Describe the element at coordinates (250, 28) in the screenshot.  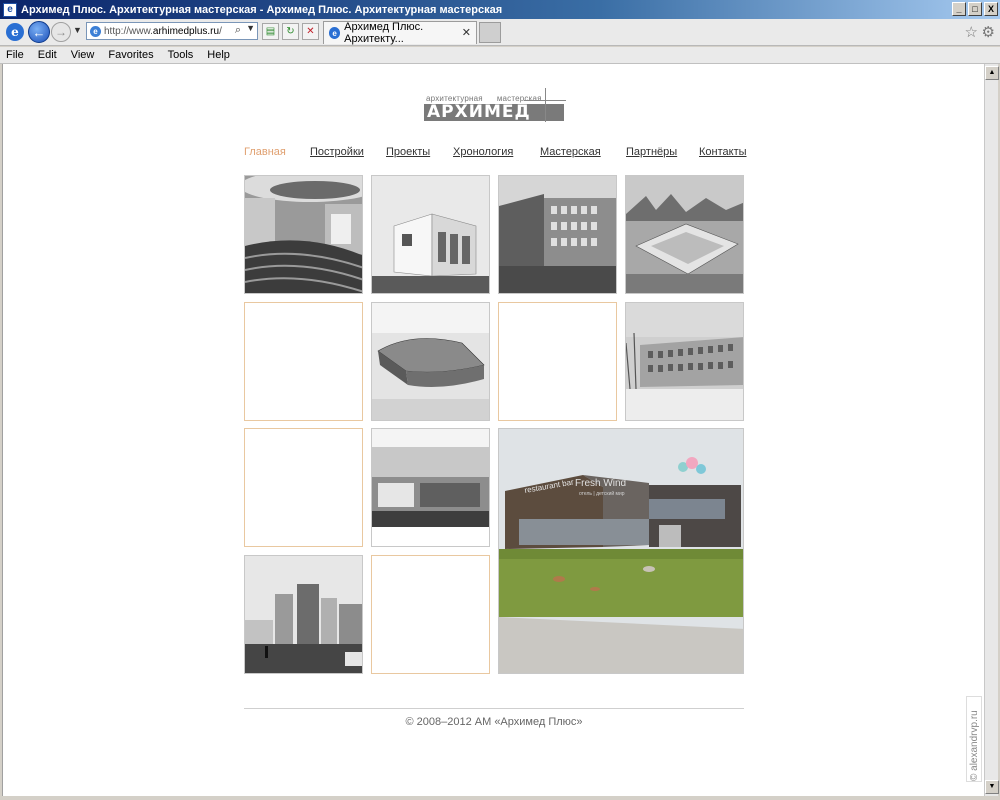
I see `address-dropdown-icon: ▼` at that location.